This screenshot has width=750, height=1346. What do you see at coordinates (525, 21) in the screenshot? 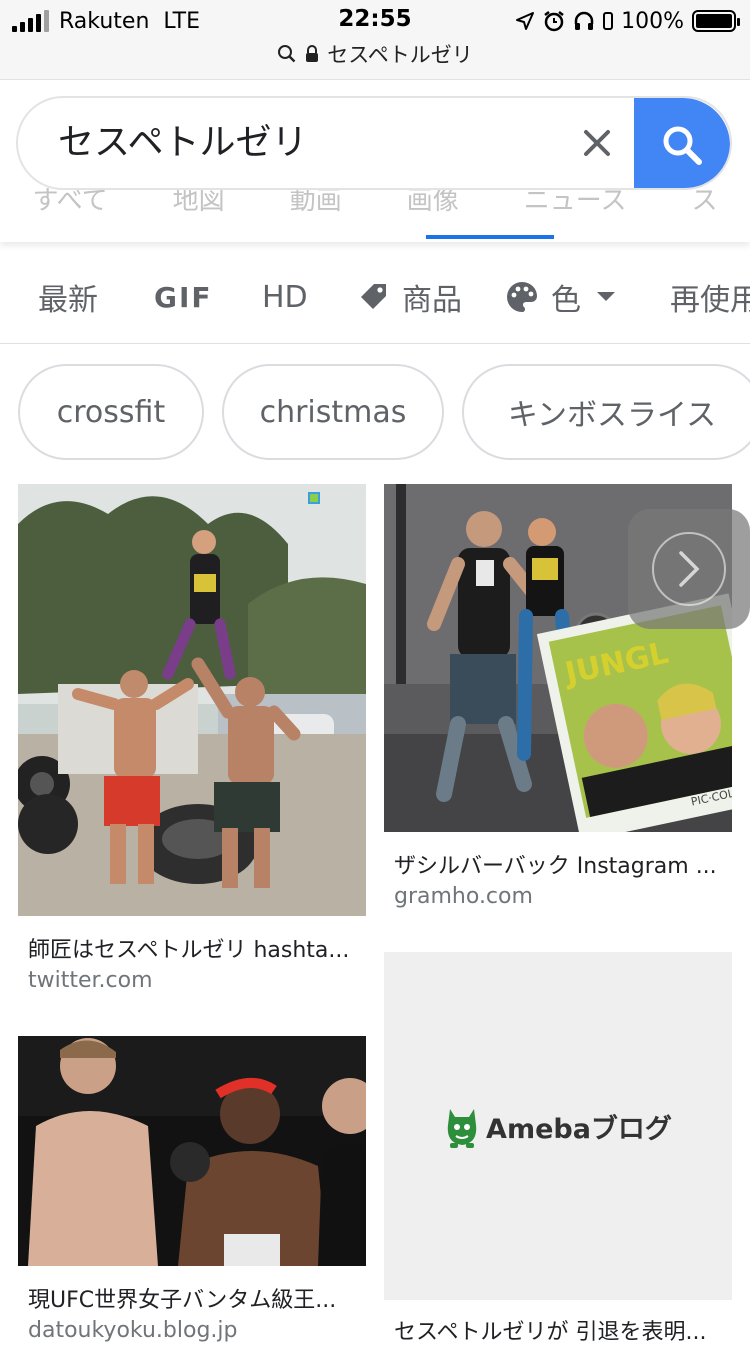
I see `location-icon` at bounding box center [525, 21].